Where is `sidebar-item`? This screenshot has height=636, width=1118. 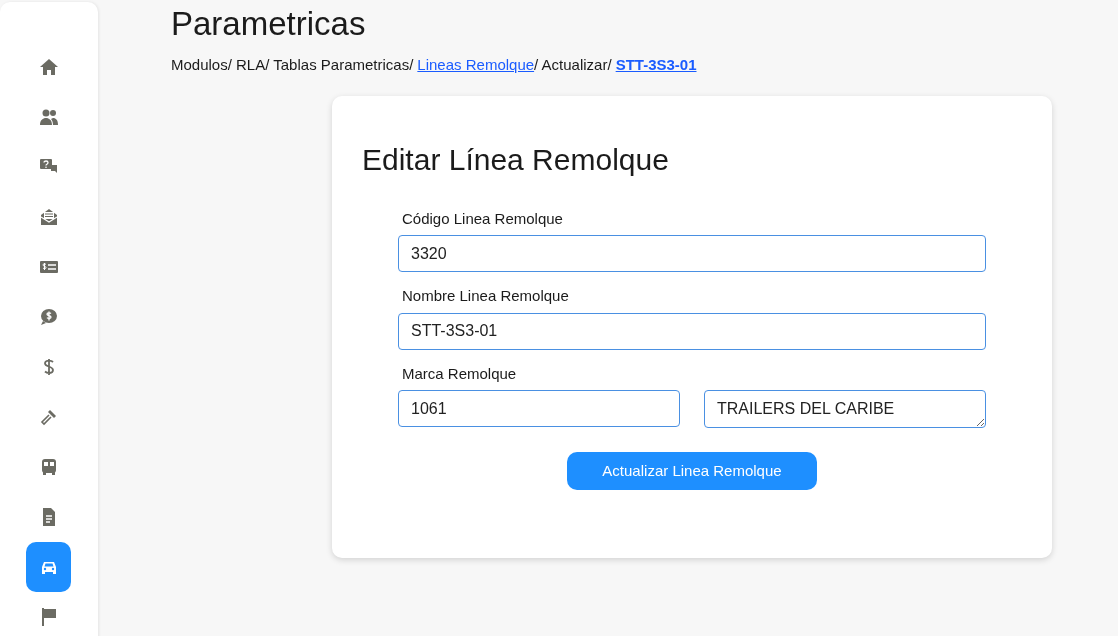 sidebar-item is located at coordinates (48, 567).